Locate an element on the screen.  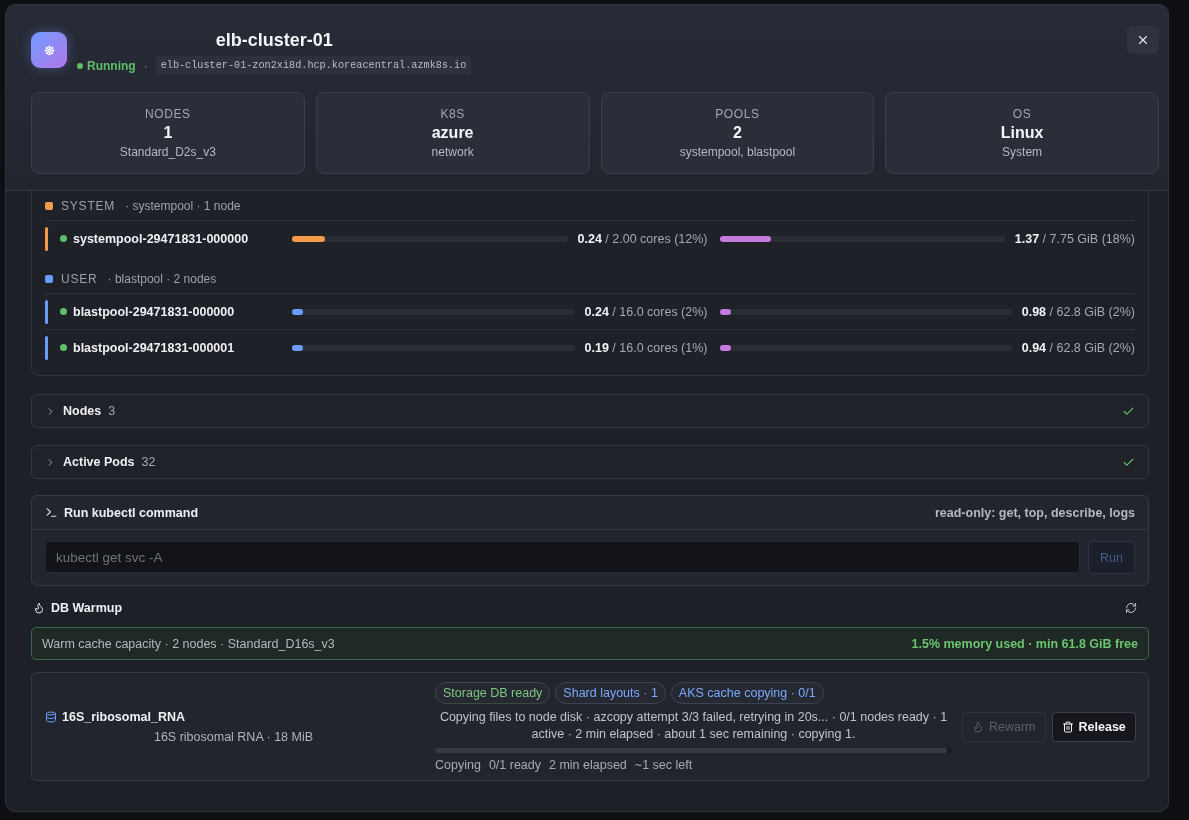
node-name: blastpool-29471831-000001 is located at coordinates (154, 347).